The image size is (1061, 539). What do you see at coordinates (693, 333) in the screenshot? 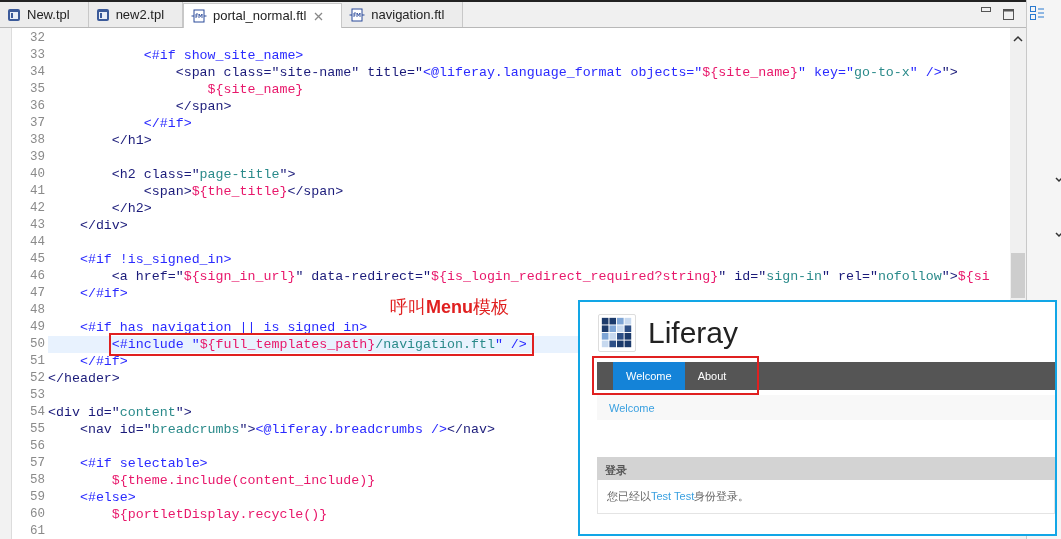
I see `site-name: Liferay` at bounding box center [693, 333].